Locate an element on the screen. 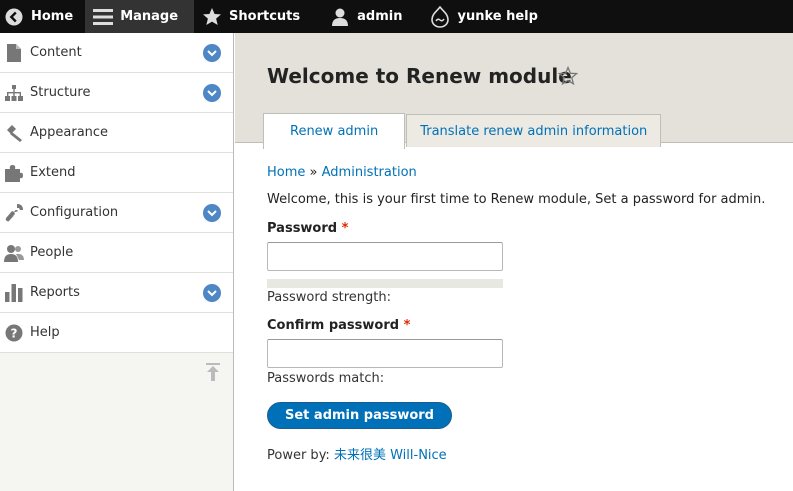  hamburger-icon is located at coordinates (103, 17).